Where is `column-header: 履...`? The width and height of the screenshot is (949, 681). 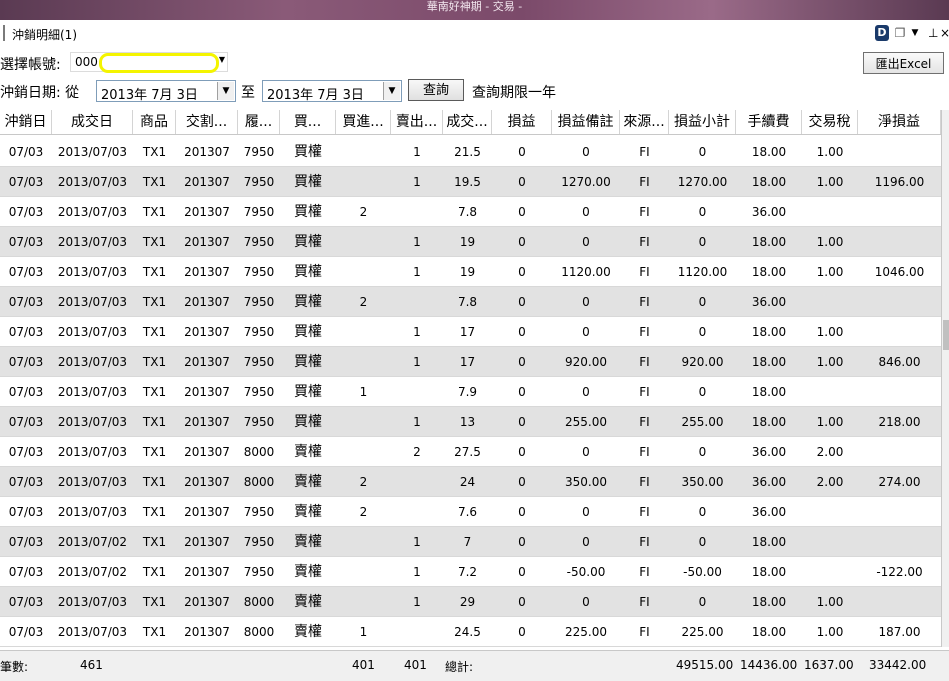 column-header: 履... is located at coordinates (259, 122).